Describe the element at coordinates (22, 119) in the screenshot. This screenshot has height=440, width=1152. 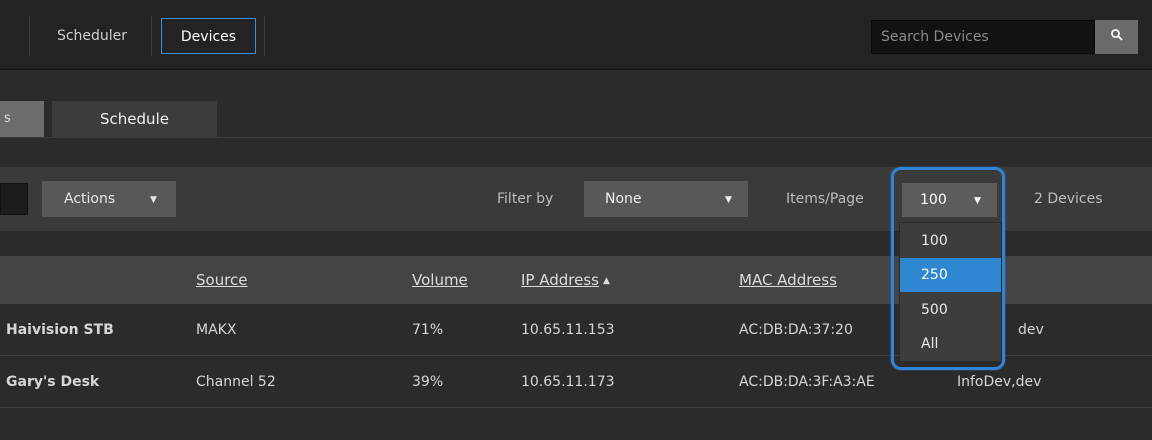
I see `tab-partial: s` at that location.